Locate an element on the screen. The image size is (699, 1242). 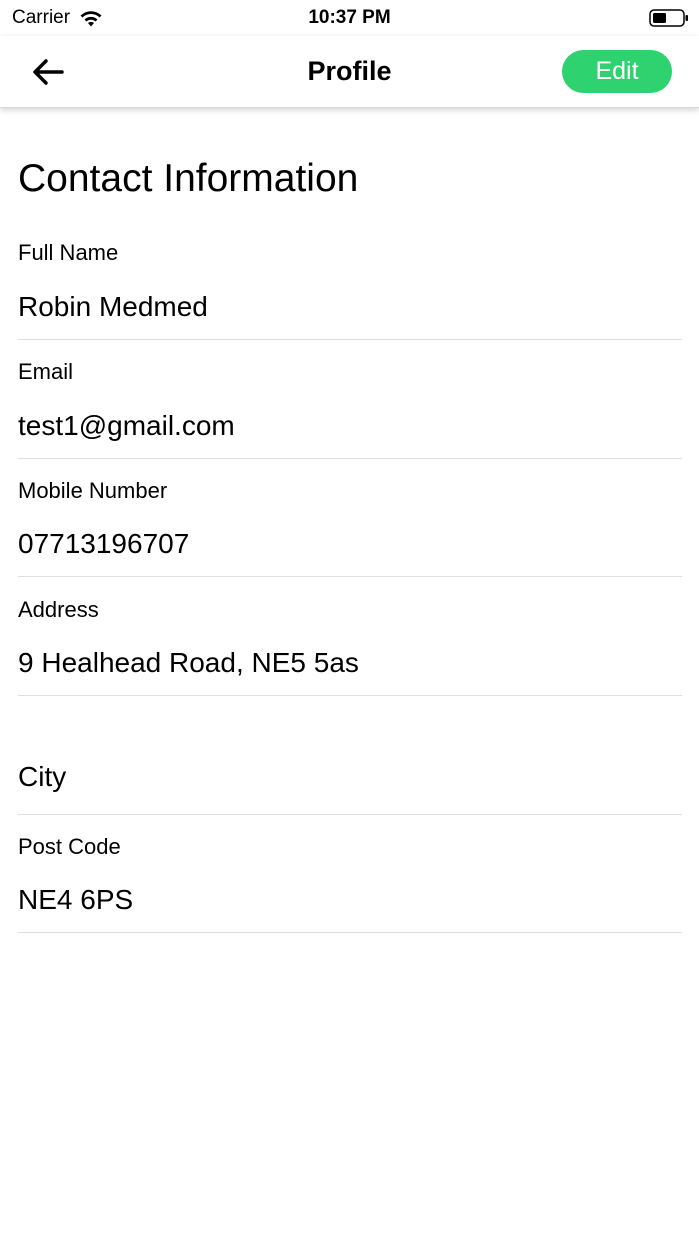
status-time: 10:37 PM is located at coordinates (349, 17).